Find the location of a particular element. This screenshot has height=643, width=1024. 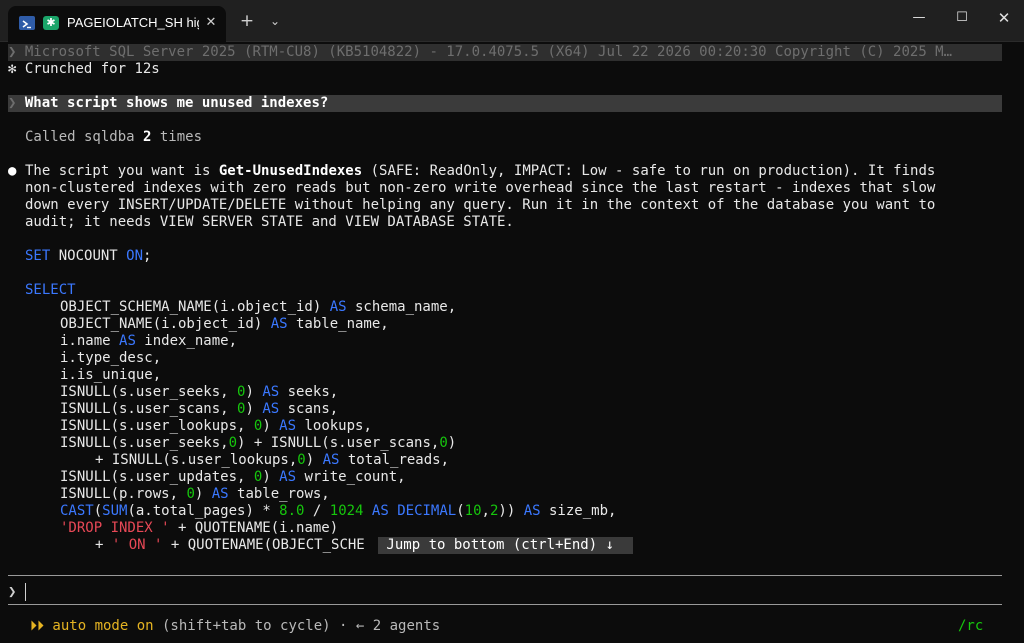

c13-1024: 1024 is located at coordinates (346, 511).